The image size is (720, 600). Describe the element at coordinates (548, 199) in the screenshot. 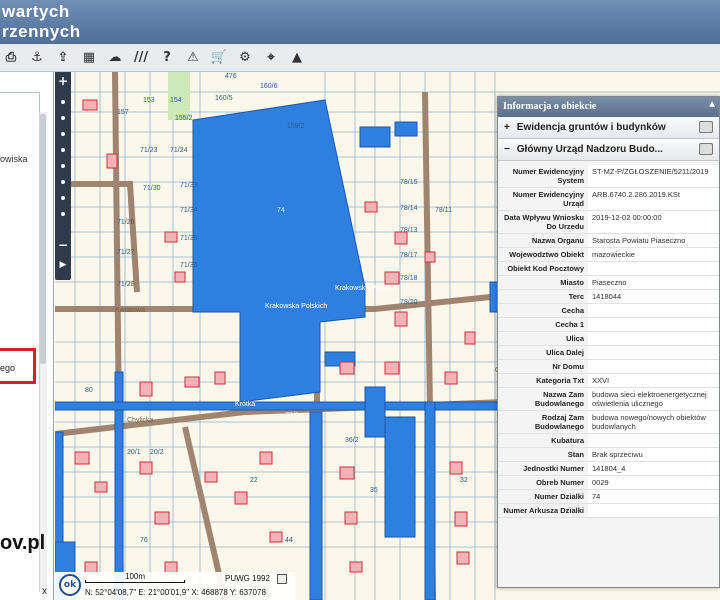

I see `attribute-key: Numer Ewidencyjny Urząd` at that location.